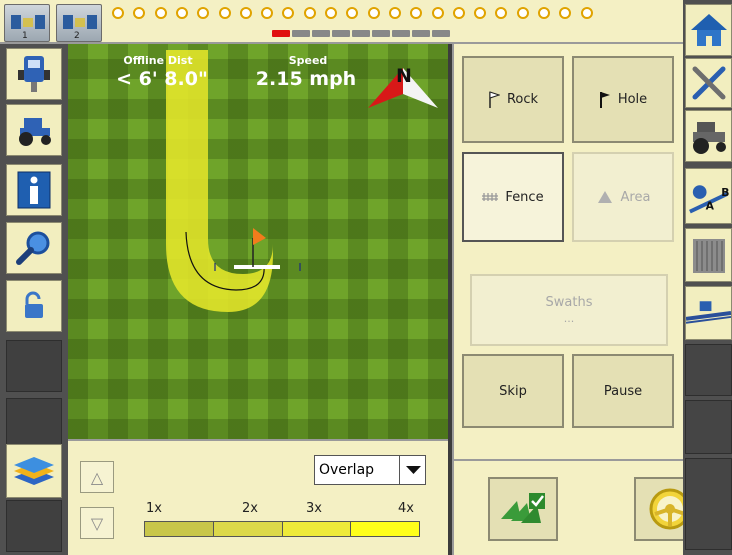 Image resolution: width=732 pixels, height=555 pixels. I want to click on magnifier-icon, so click(33, 248).